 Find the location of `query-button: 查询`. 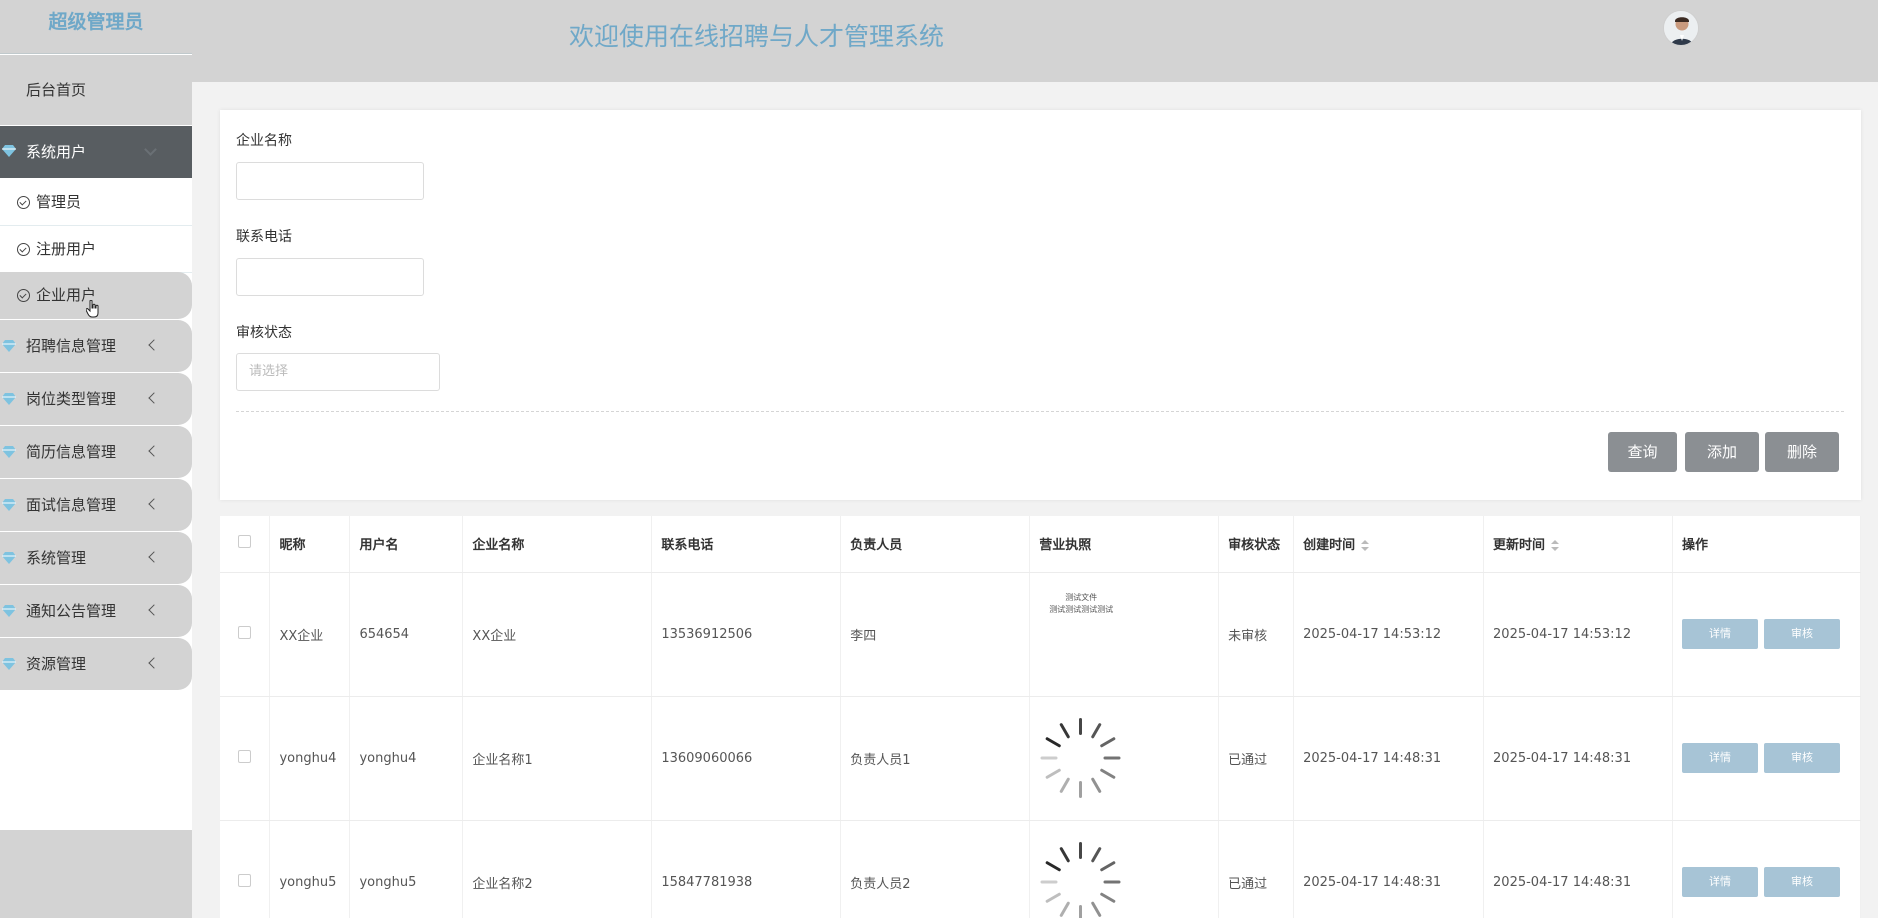

query-button: 查询 is located at coordinates (1642, 452).